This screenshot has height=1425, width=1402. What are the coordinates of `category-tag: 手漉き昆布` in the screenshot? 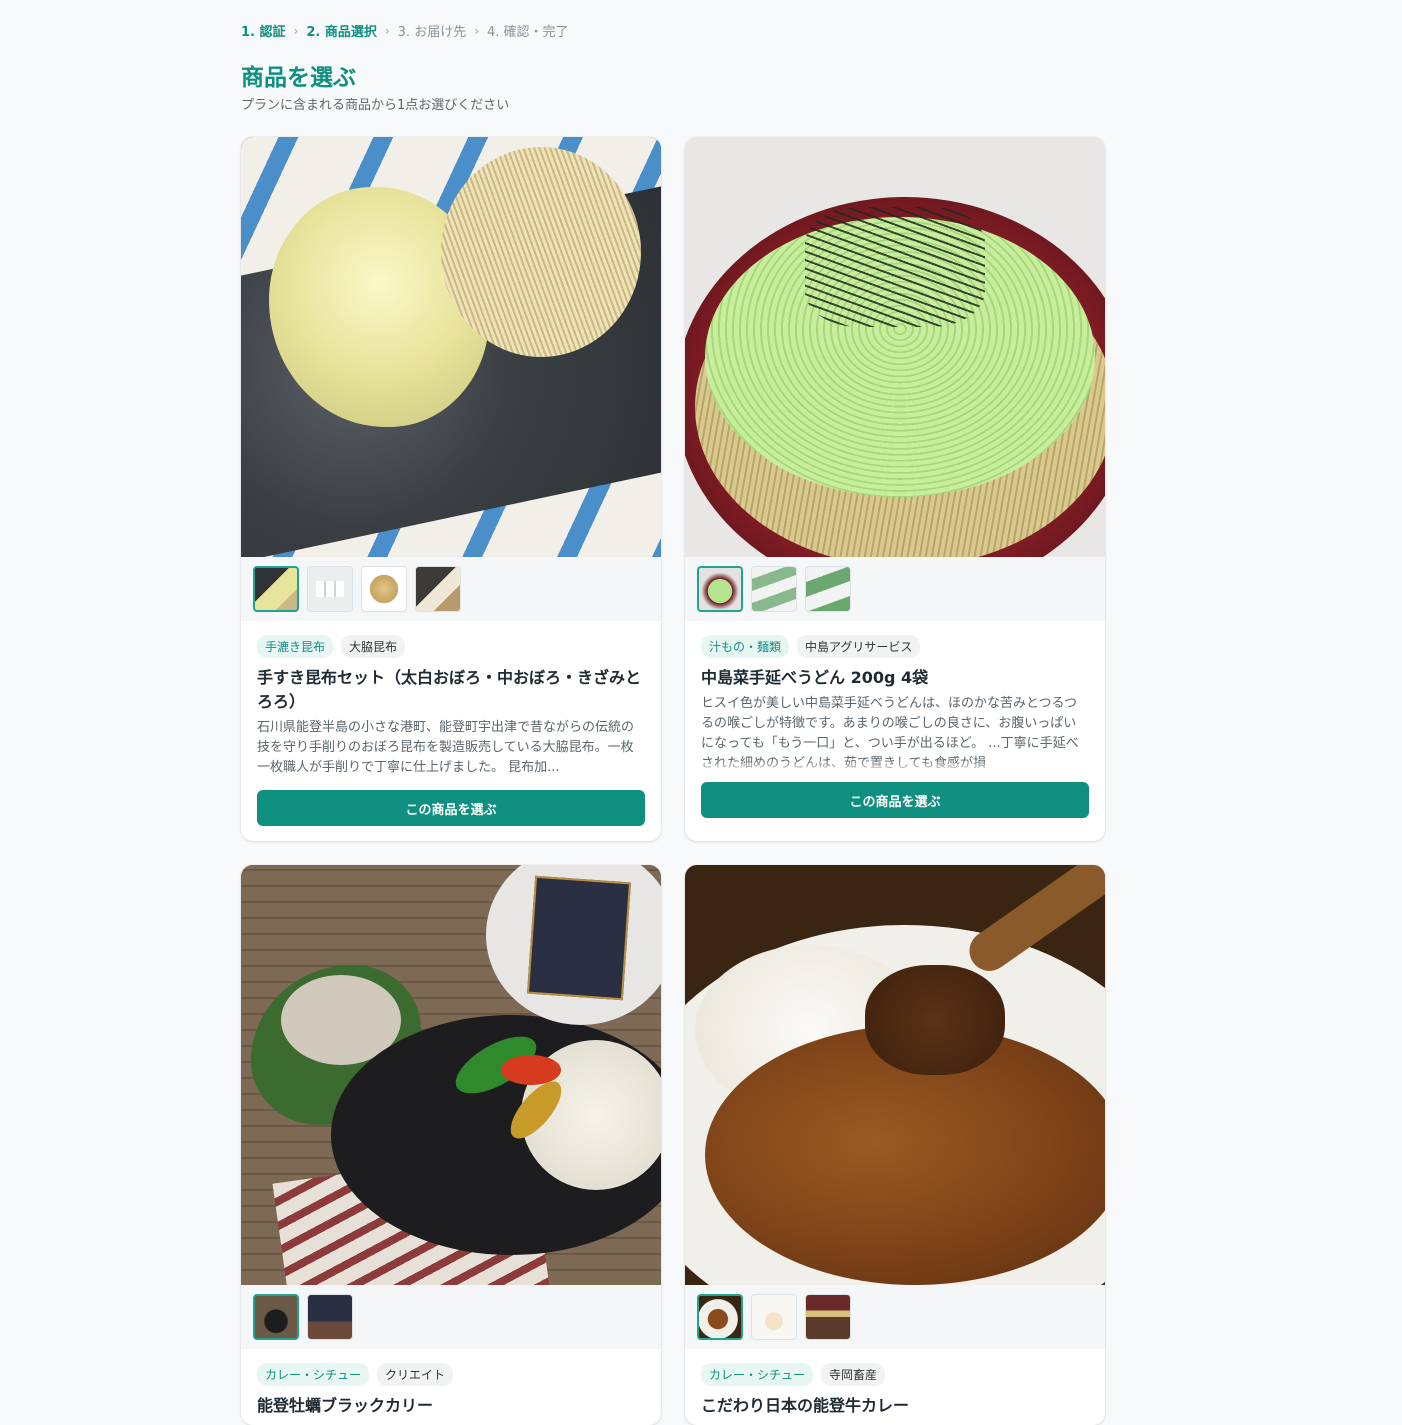 It's located at (295, 646).